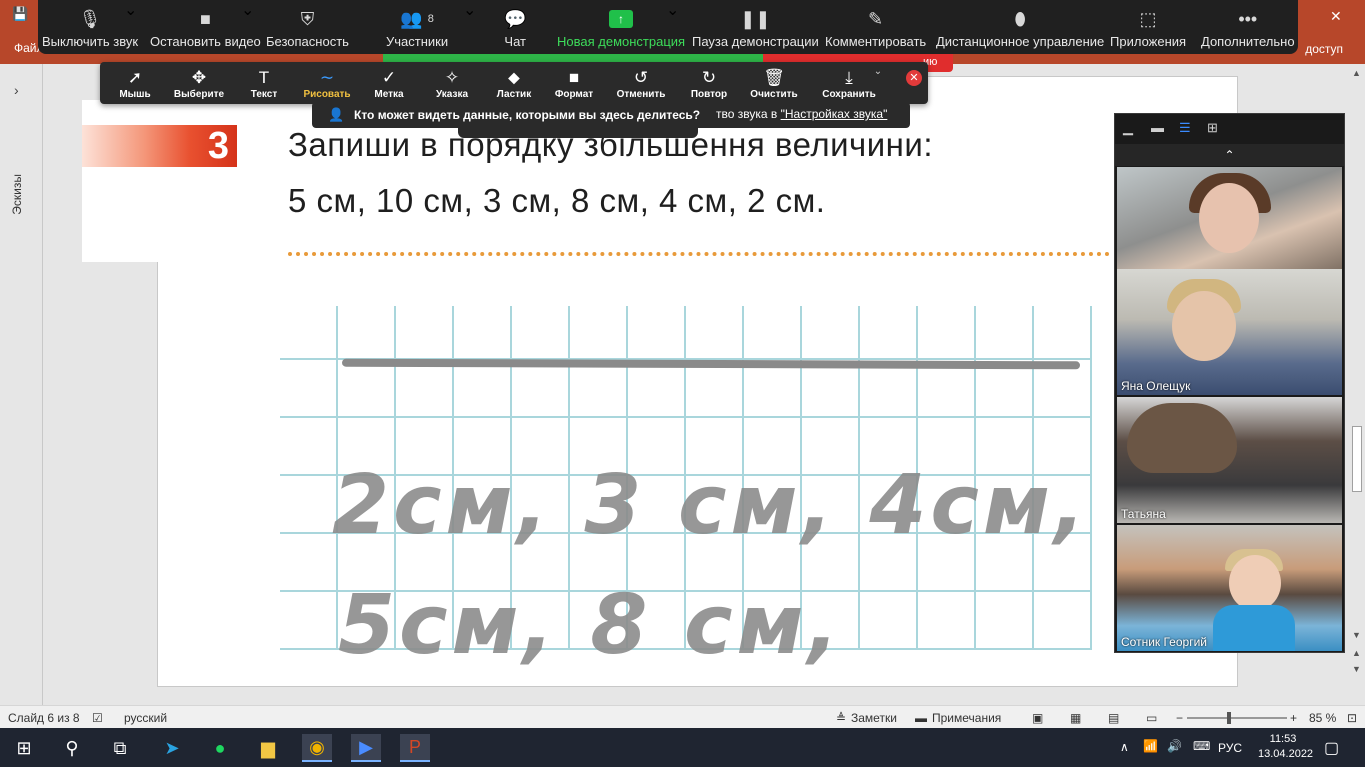 Image resolution: width=1365 pixels, height=767 pixels. What do you see at coordinates (1128, 128) in the screenshot?
I see `minimize-icon: ▁` at bounding box center [1128, 128].